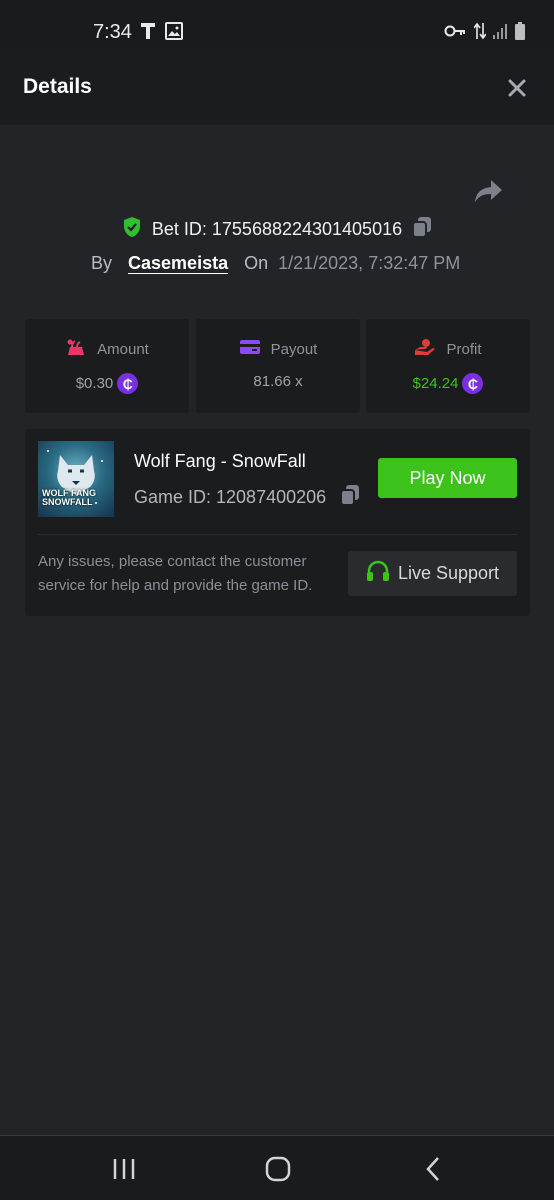  What do you see at coordinates (517, 88) in the screenshot?
I see `close-icon` at bounding box center [517, 88].